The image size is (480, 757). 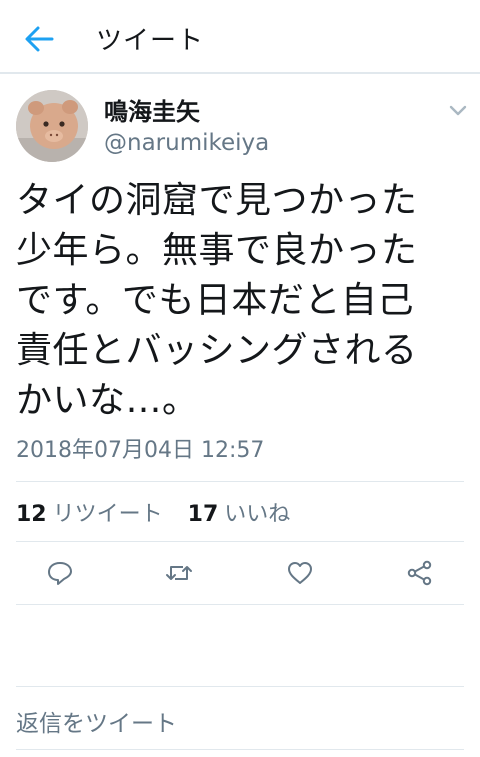 I want to click on likes-stat: 17 いいね, so click(x=239, y=512).